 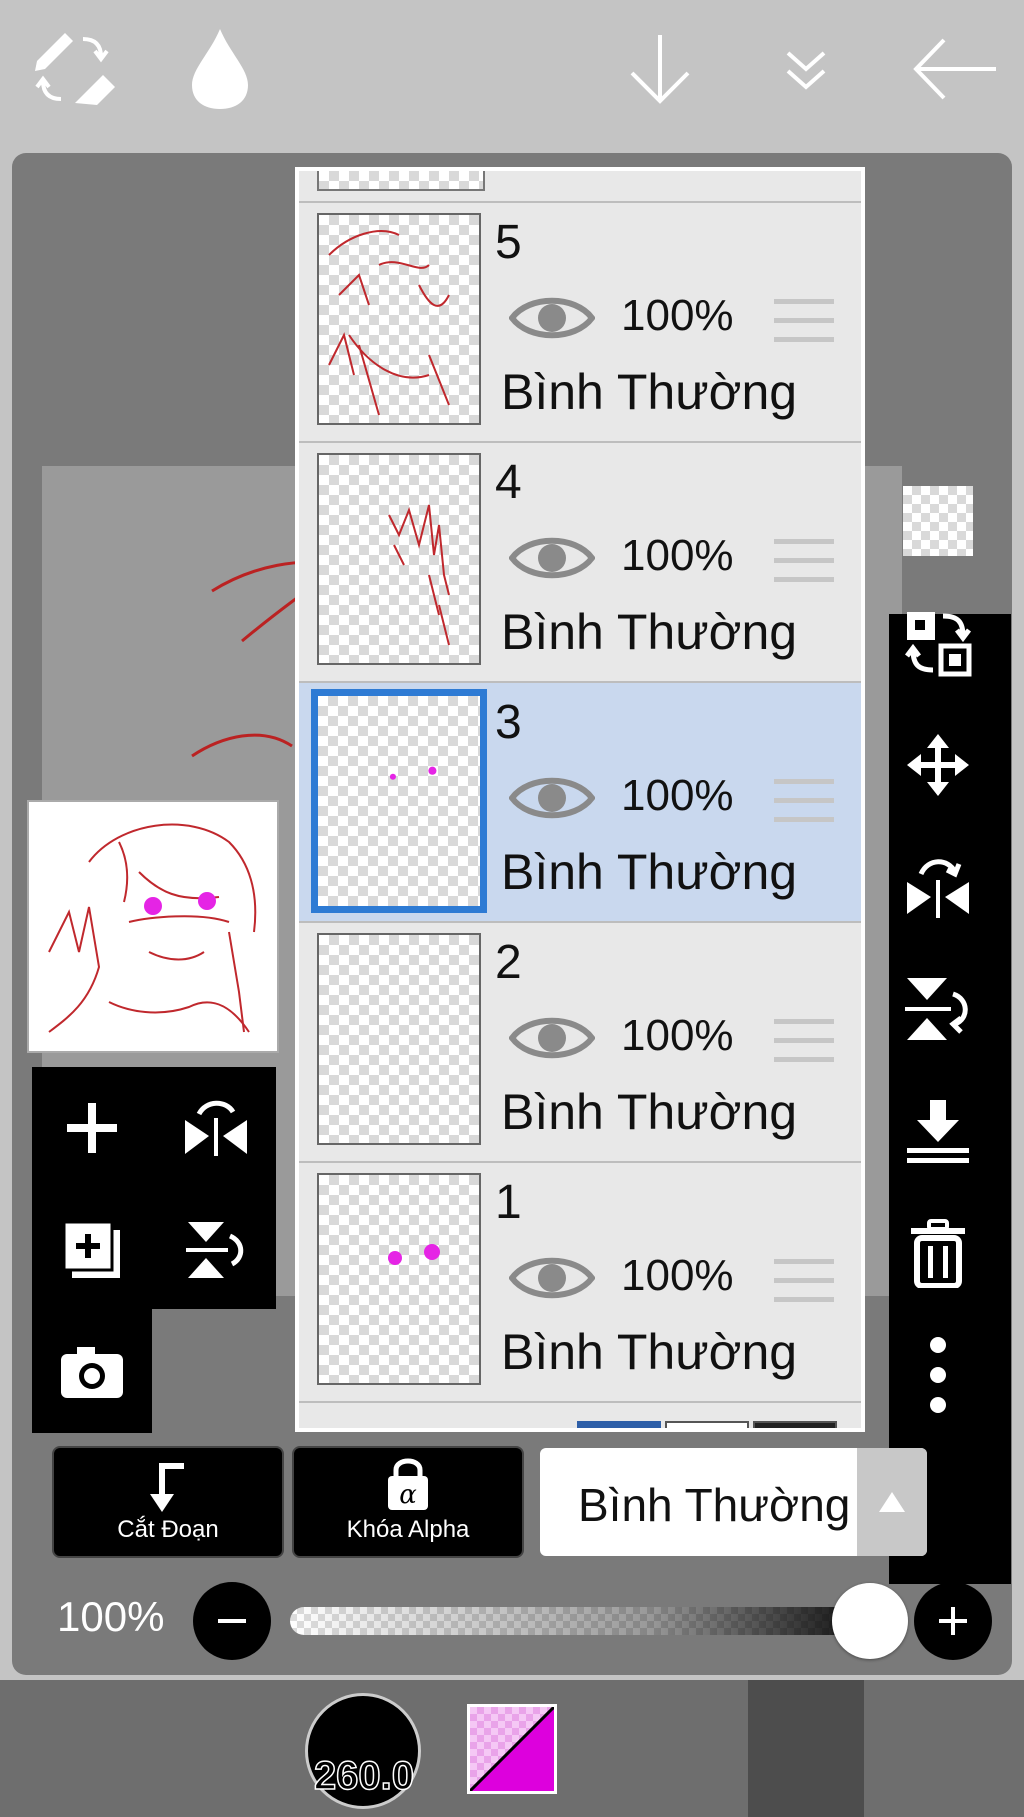 I want to click on opacity-decrease-button, so click(x=232, y=1621).